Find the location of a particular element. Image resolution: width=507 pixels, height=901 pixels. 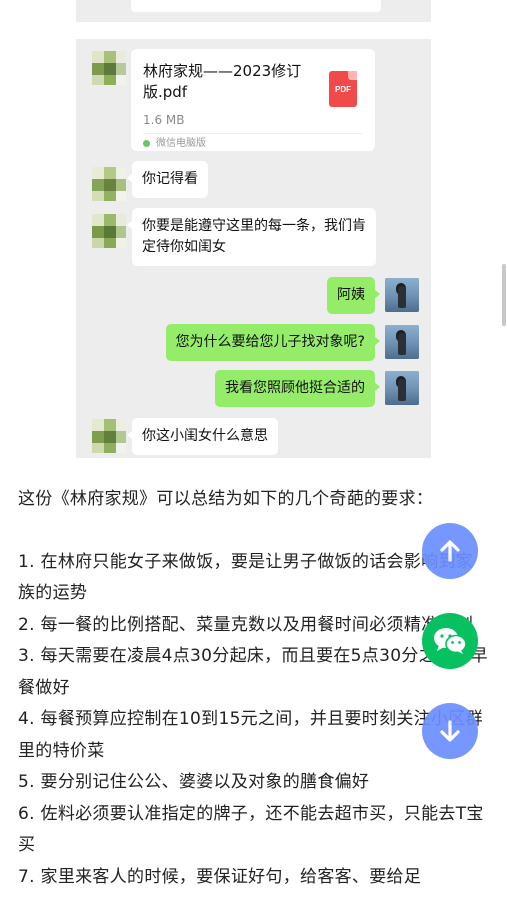

chat-bubble-outgoing: 您为什么要给您儿子找对象呢? is located at coordinates (273, 342).